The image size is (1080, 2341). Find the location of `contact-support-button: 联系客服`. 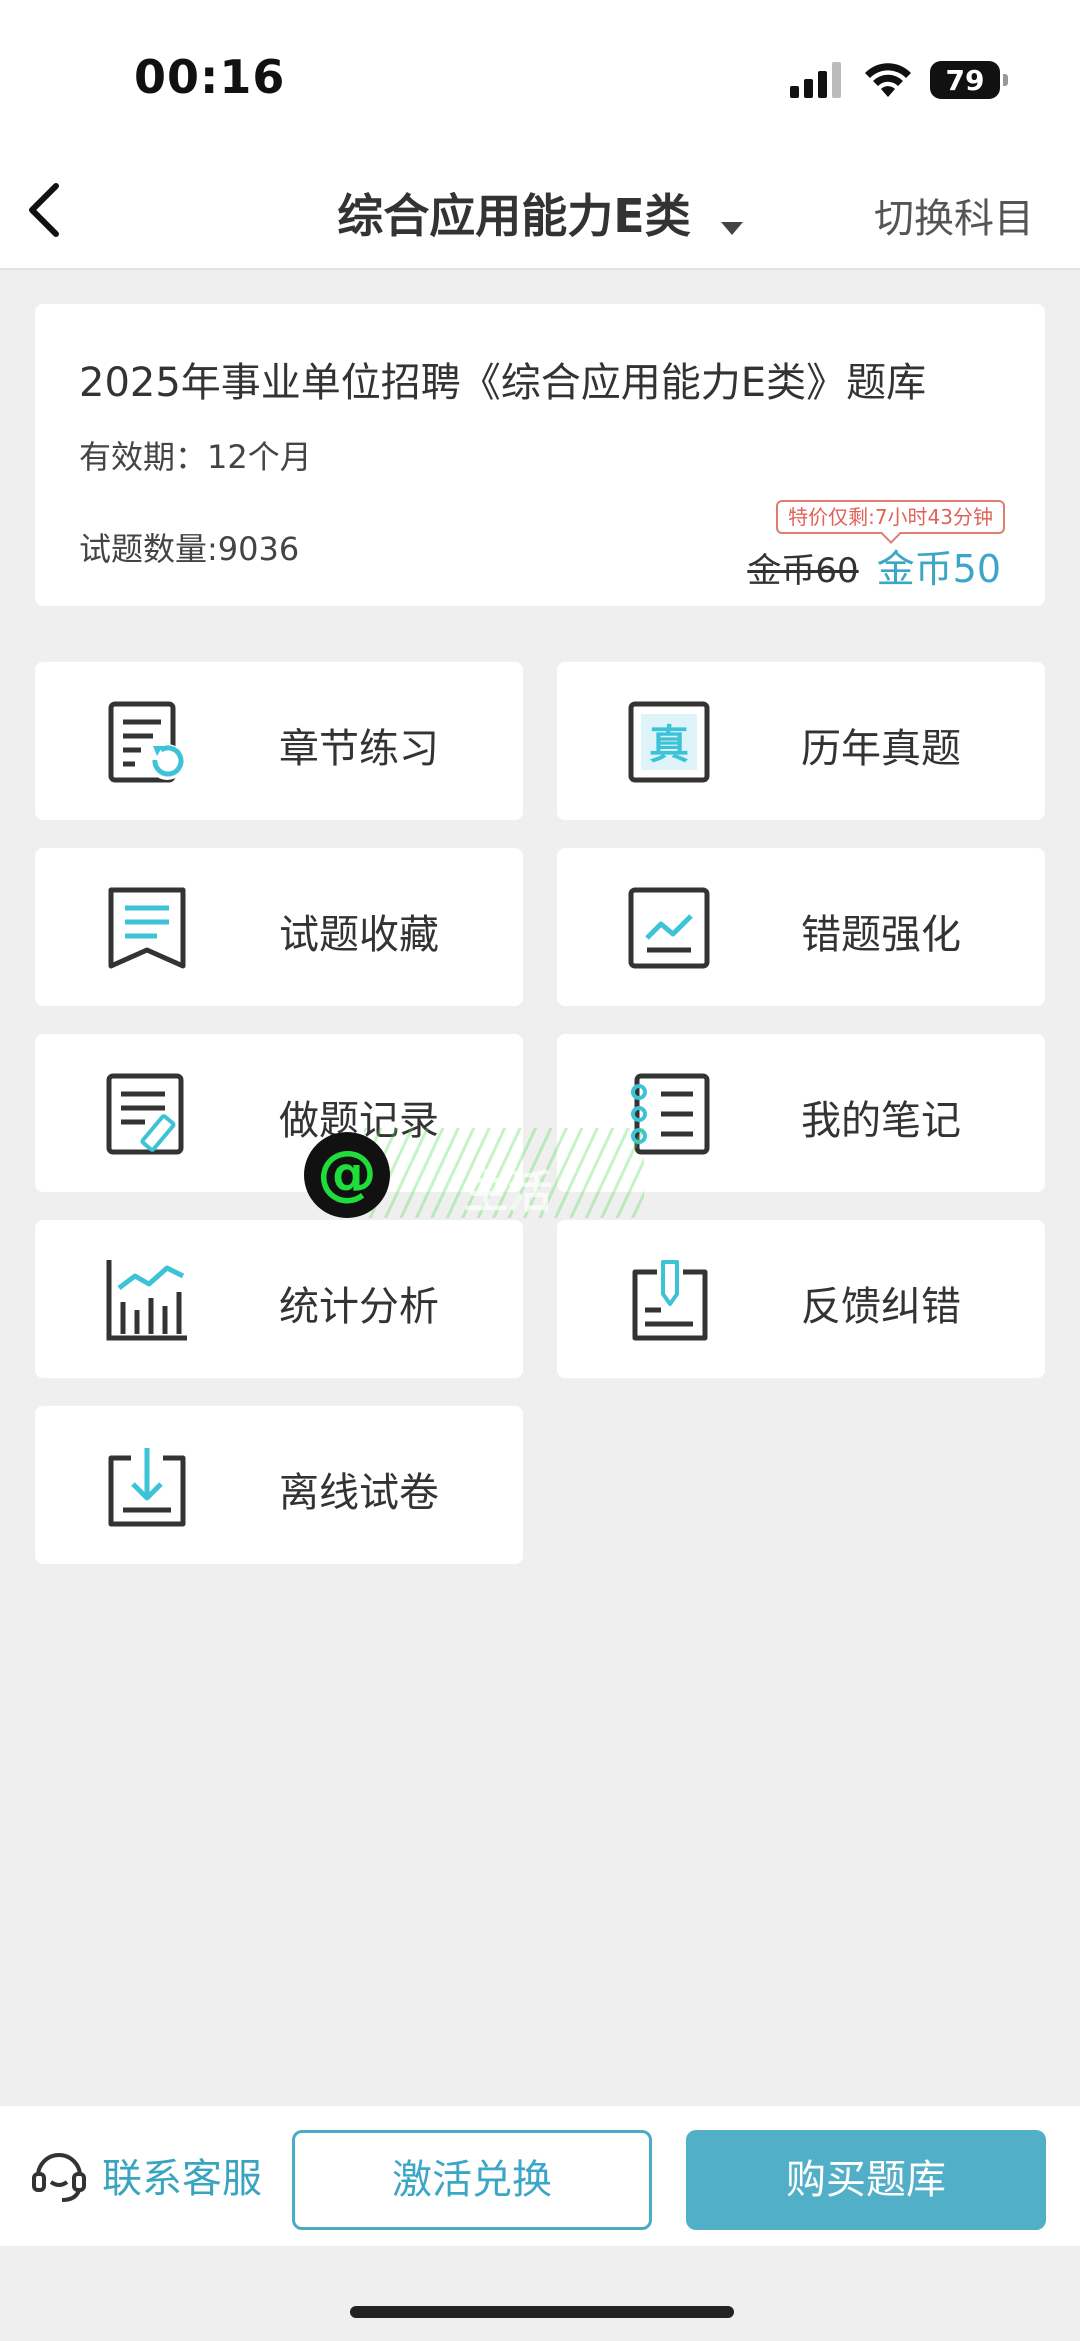

contact-support-button: 联系客服 is located at coordinates (146, 2175).